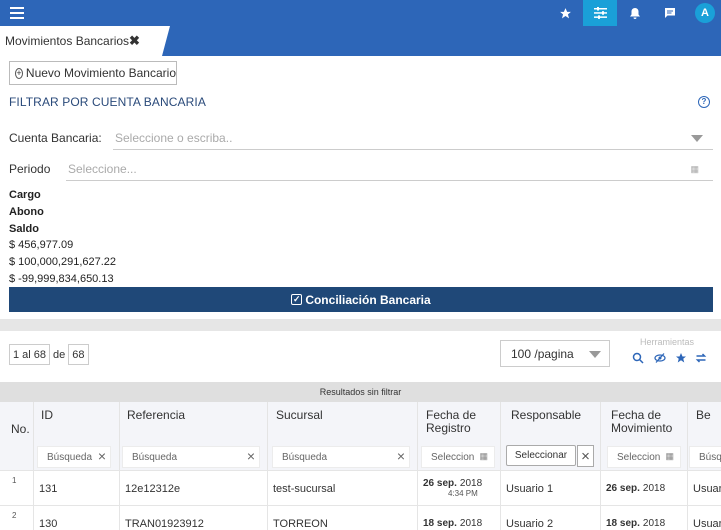 The height and width of the screenshot is (530, 721). Describe the element at coordinates (360, 41) in the screenshot. I see `tab-bar: Movimientos Bancarios ✖` at that location.